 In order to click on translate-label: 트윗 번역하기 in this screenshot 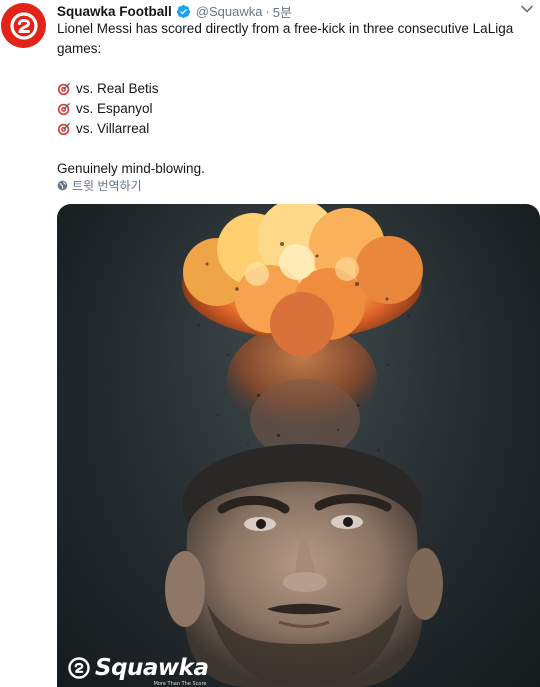, I will do `click(107, 185)`.